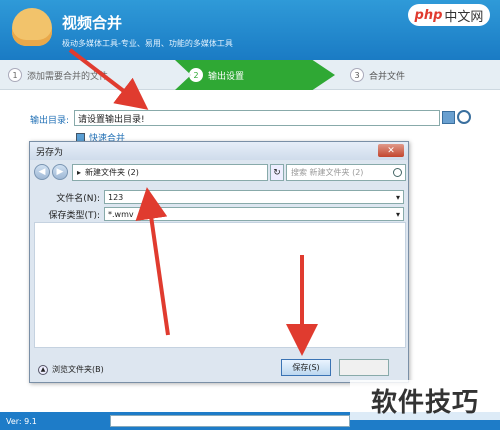  What do you see at coordinates (464, 17) in the screenshot?
I see `brand-cn-text: 中文网` at bounding box center [464, 17].